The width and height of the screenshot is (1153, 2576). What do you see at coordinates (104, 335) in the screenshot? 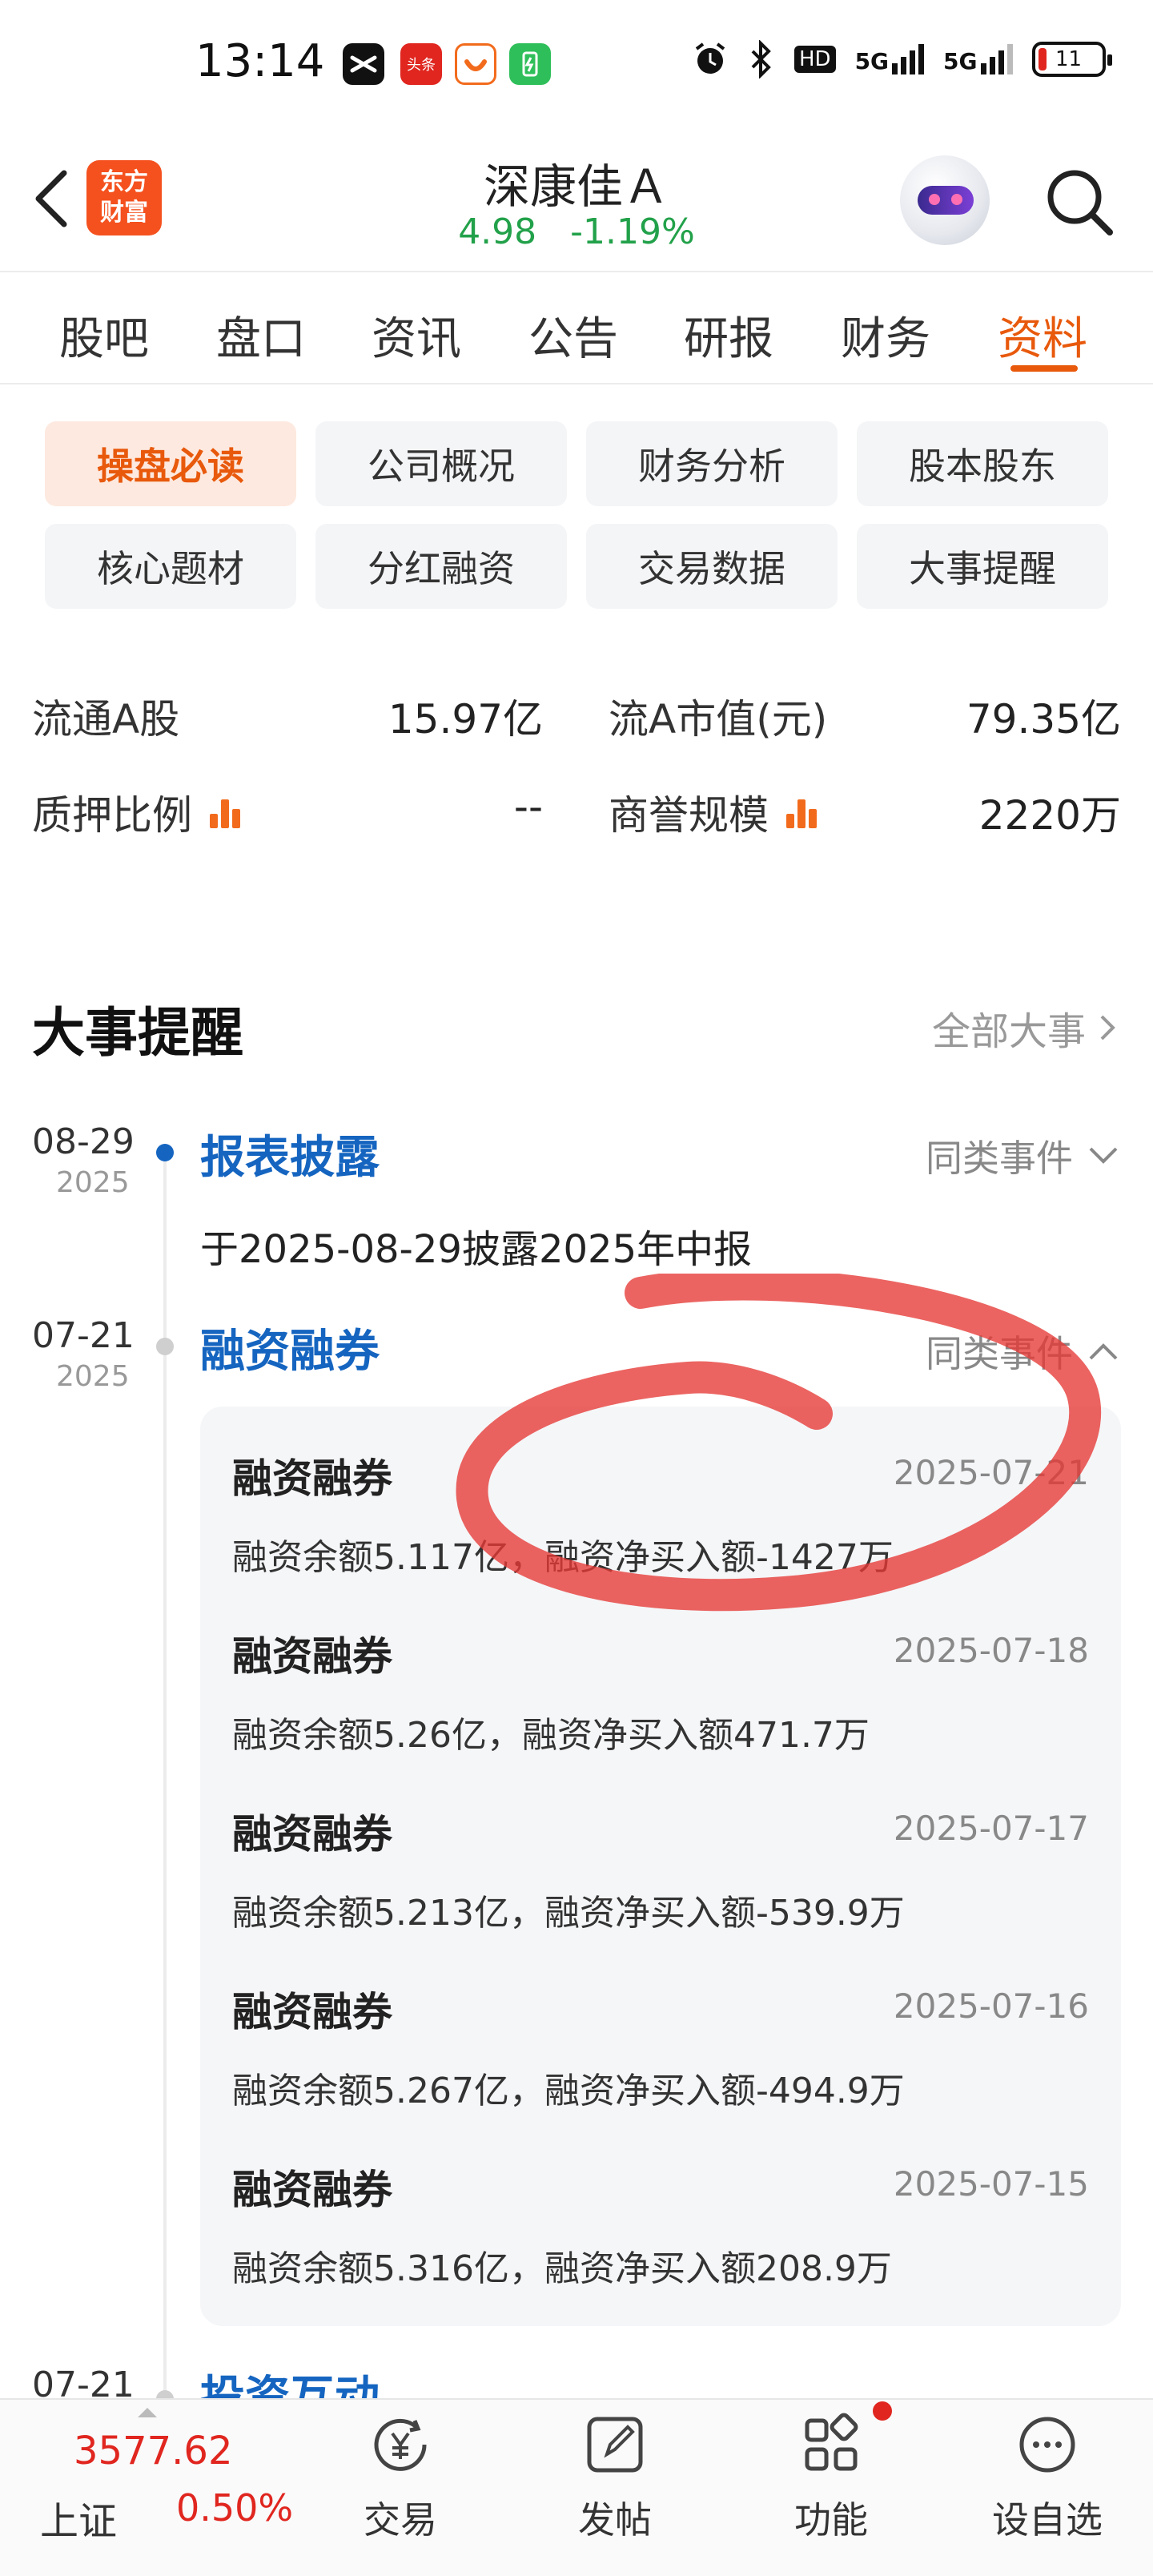
I see `tab-guba: 股吧` at bounding box center [104, 335].